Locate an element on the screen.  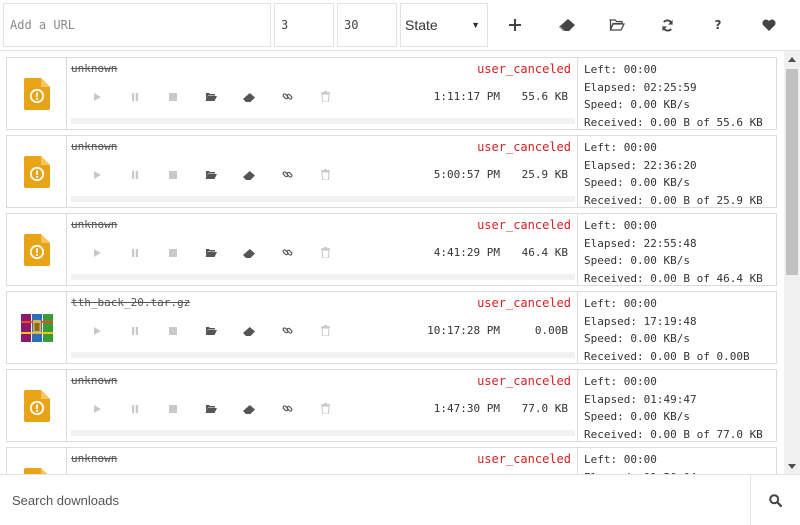
file-name: tth_back_20.tar.gz is located at coordinates (130, 302).